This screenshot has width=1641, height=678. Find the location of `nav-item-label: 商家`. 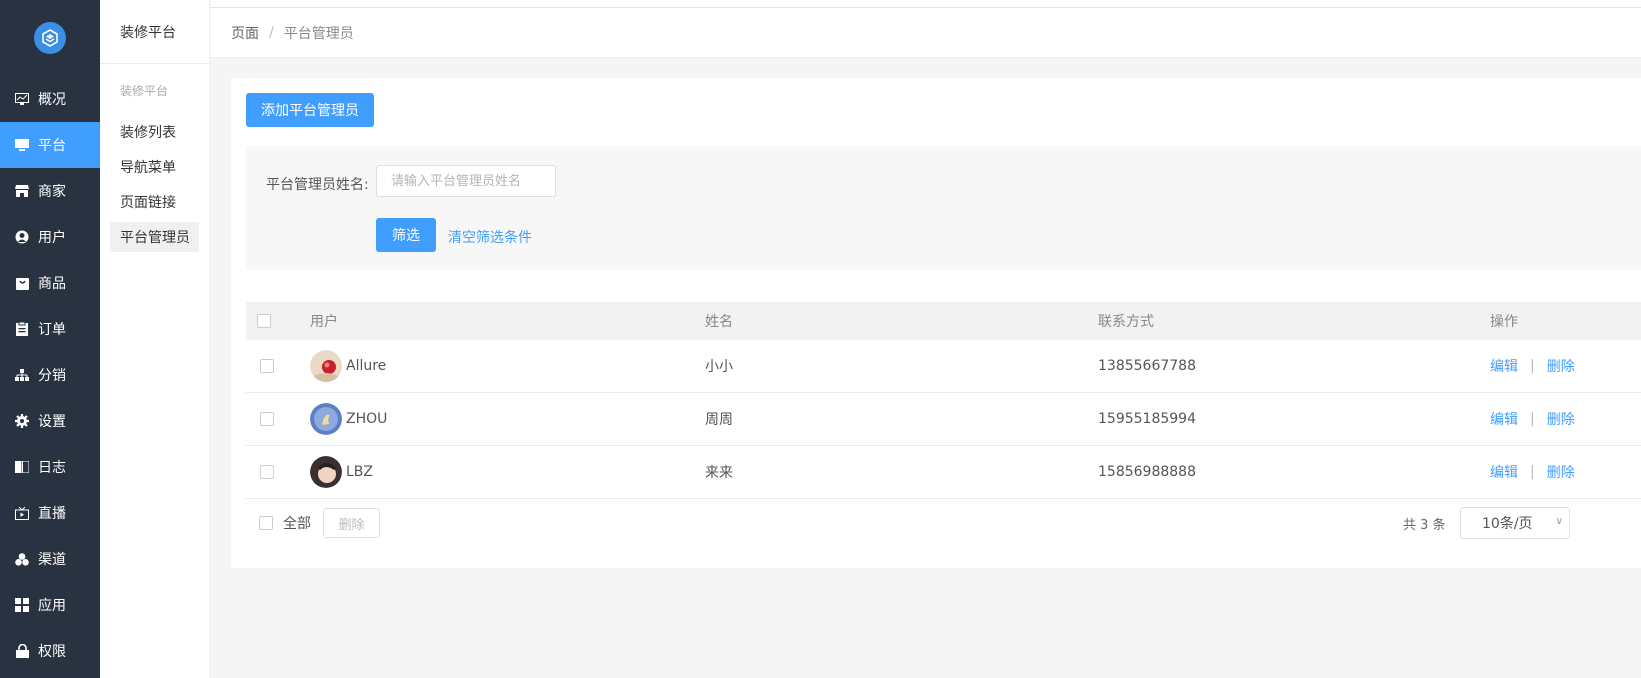

nav-item-label: 商家 is located at coordinates (52, 192).